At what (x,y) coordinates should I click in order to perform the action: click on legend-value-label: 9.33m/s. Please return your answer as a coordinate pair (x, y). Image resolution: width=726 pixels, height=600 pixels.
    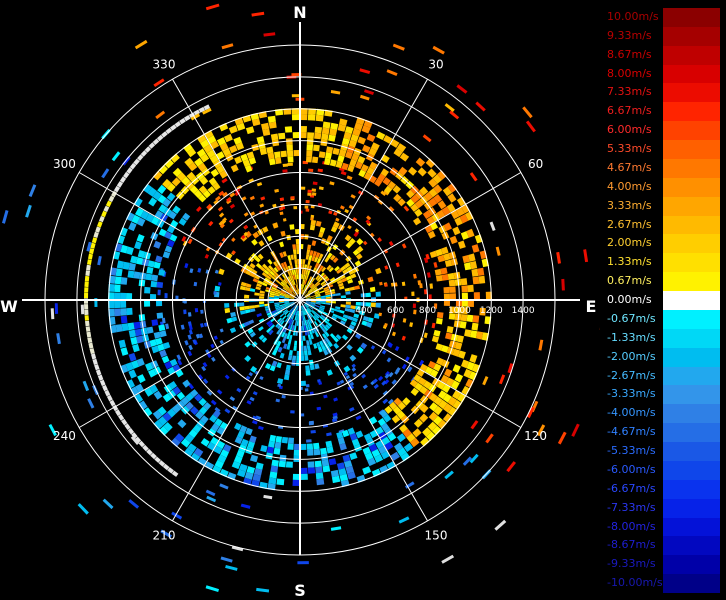
    Looking at the image, I should click on (629, 35).